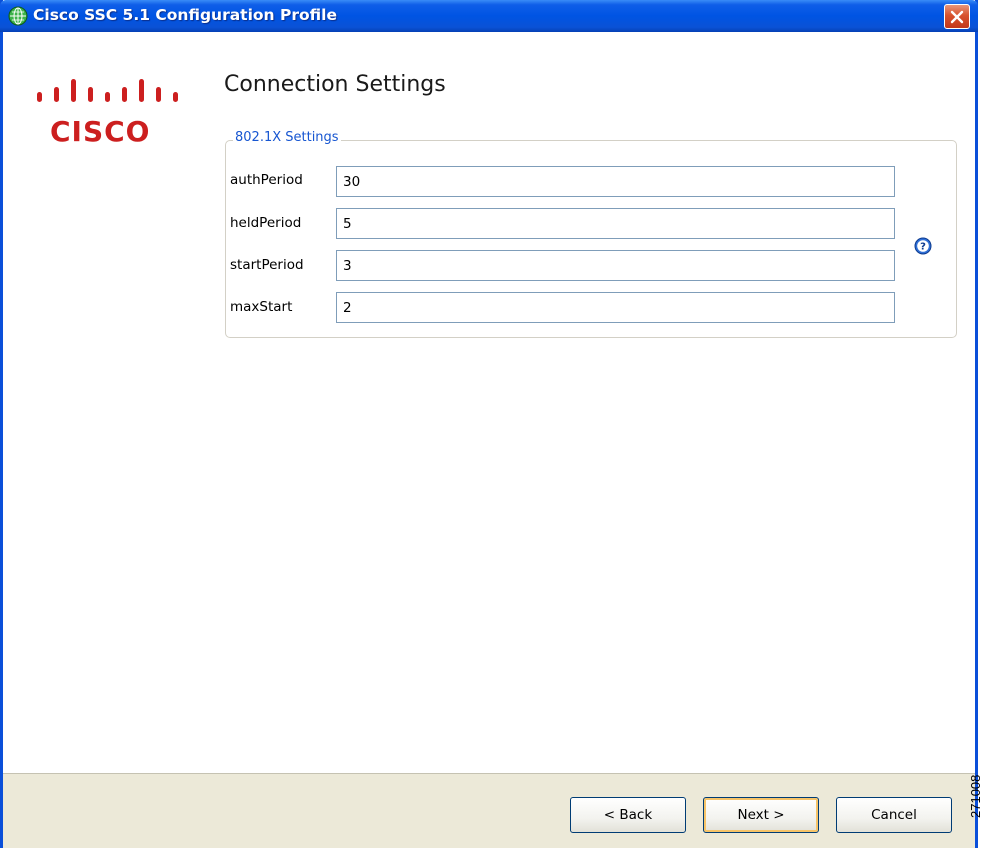  Describe the element at coordinates (489, 810) in the screenshot. I see `button-bar` at that location.